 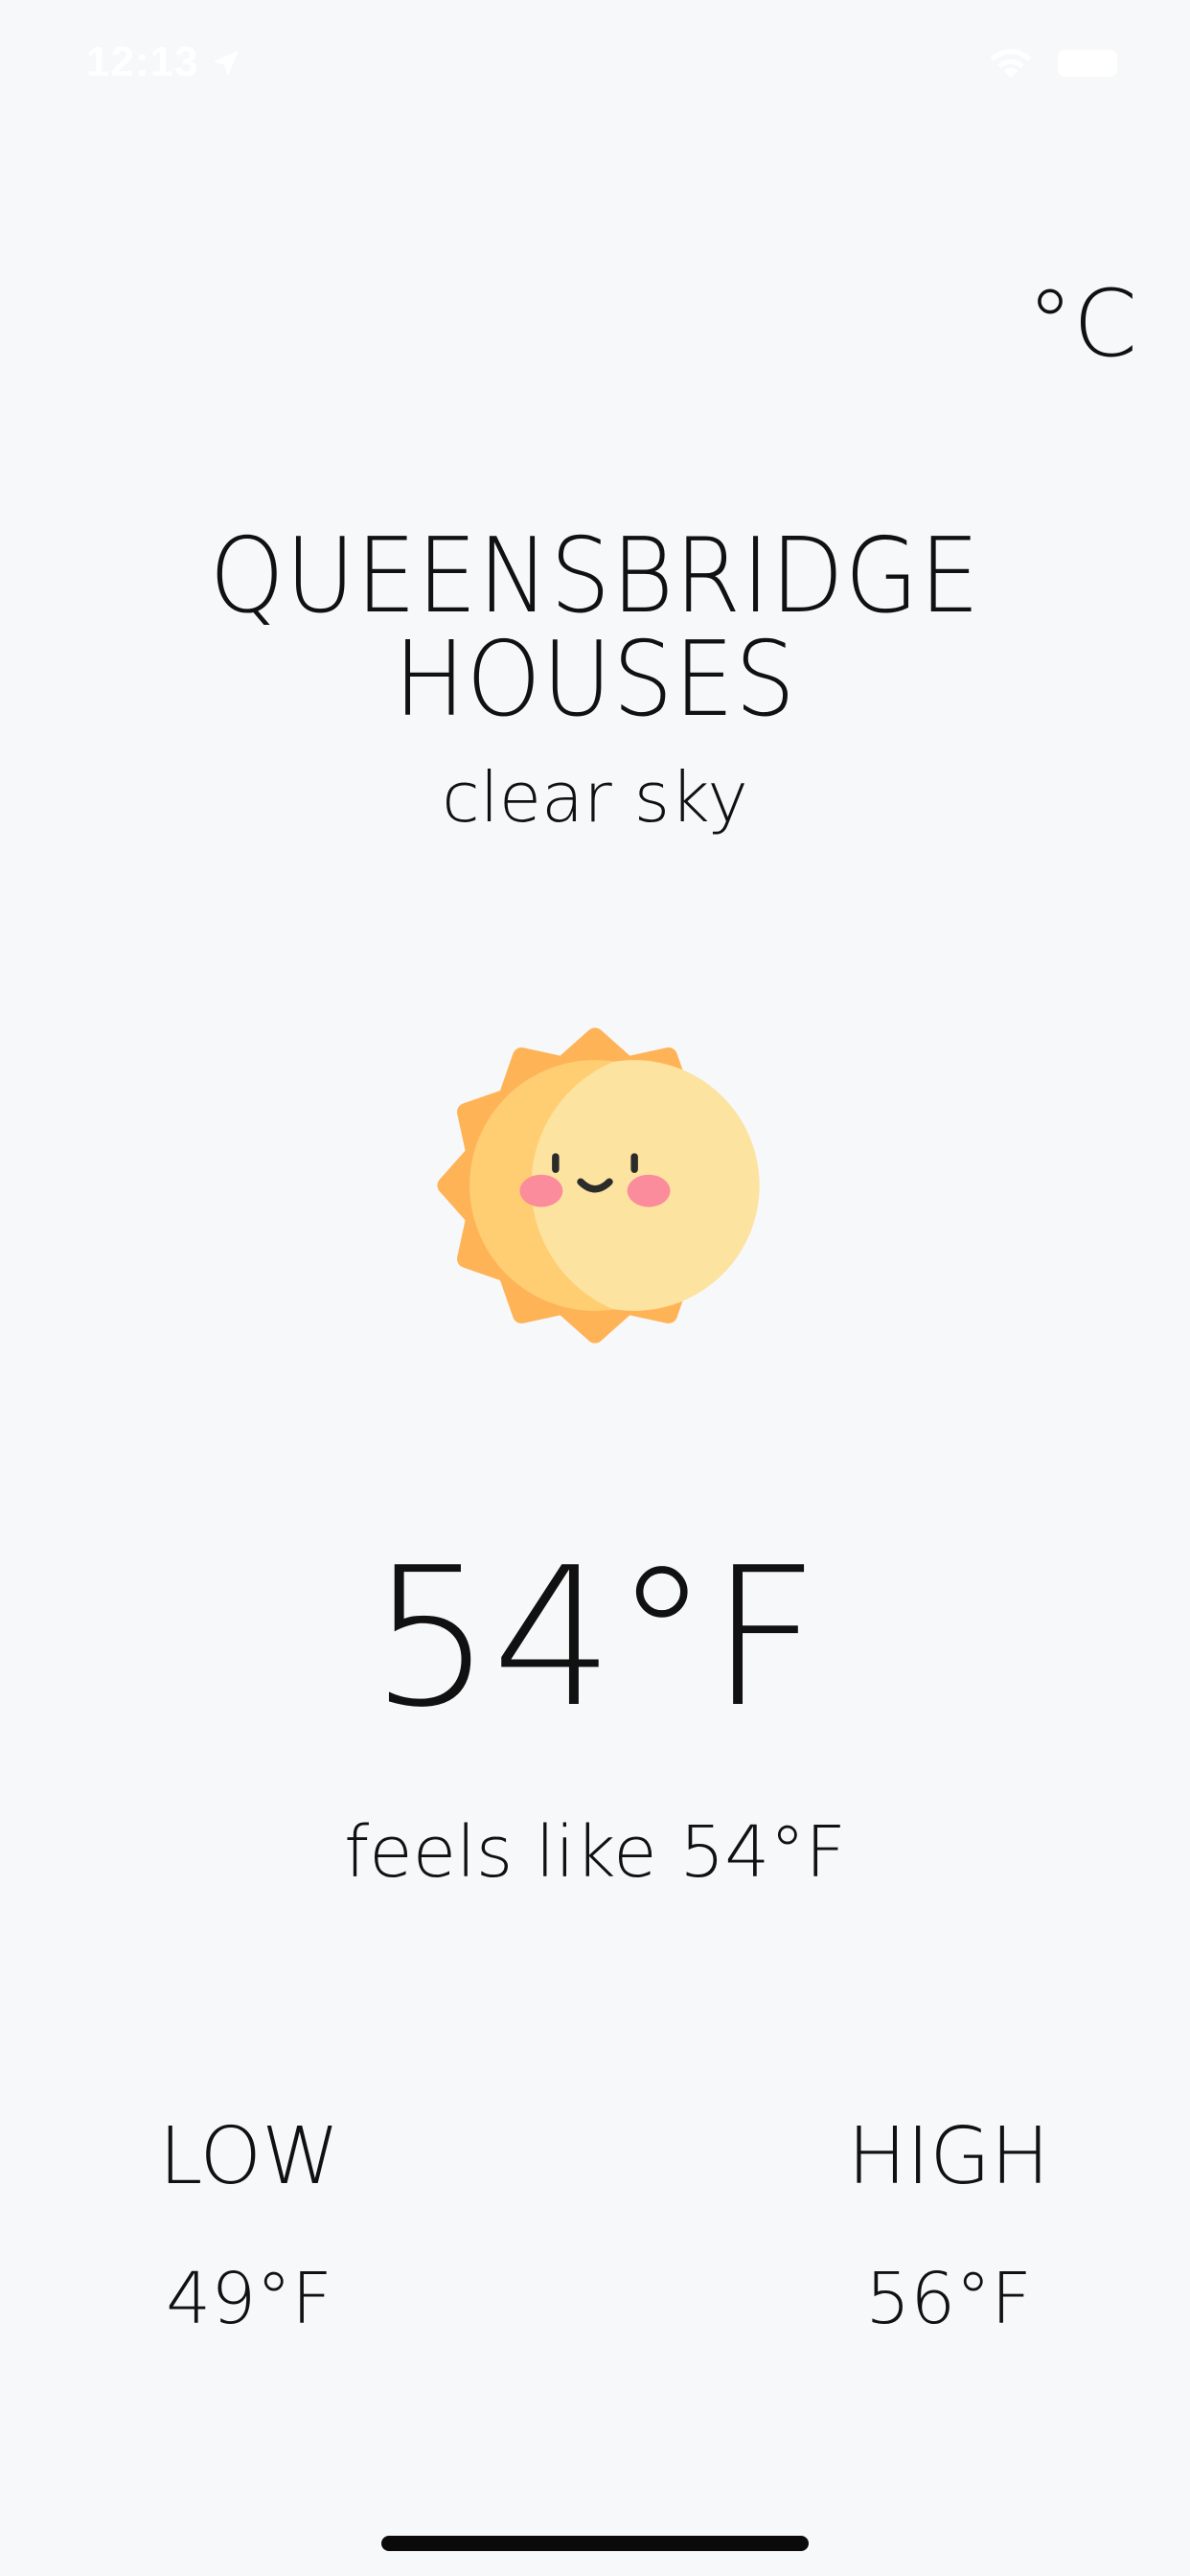 I want to click on status-bar: 12:13, so click(x=595, y=63).